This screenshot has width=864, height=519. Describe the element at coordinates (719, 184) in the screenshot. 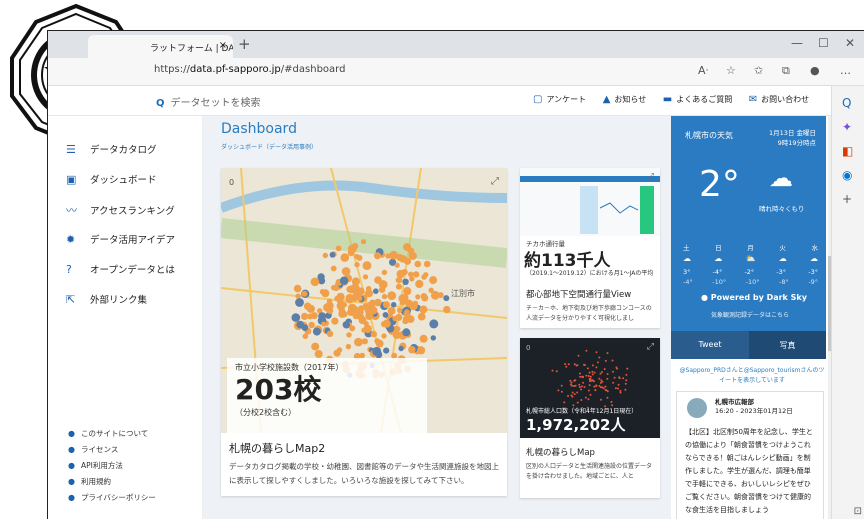

I see `current-temp: 2°` at that location.